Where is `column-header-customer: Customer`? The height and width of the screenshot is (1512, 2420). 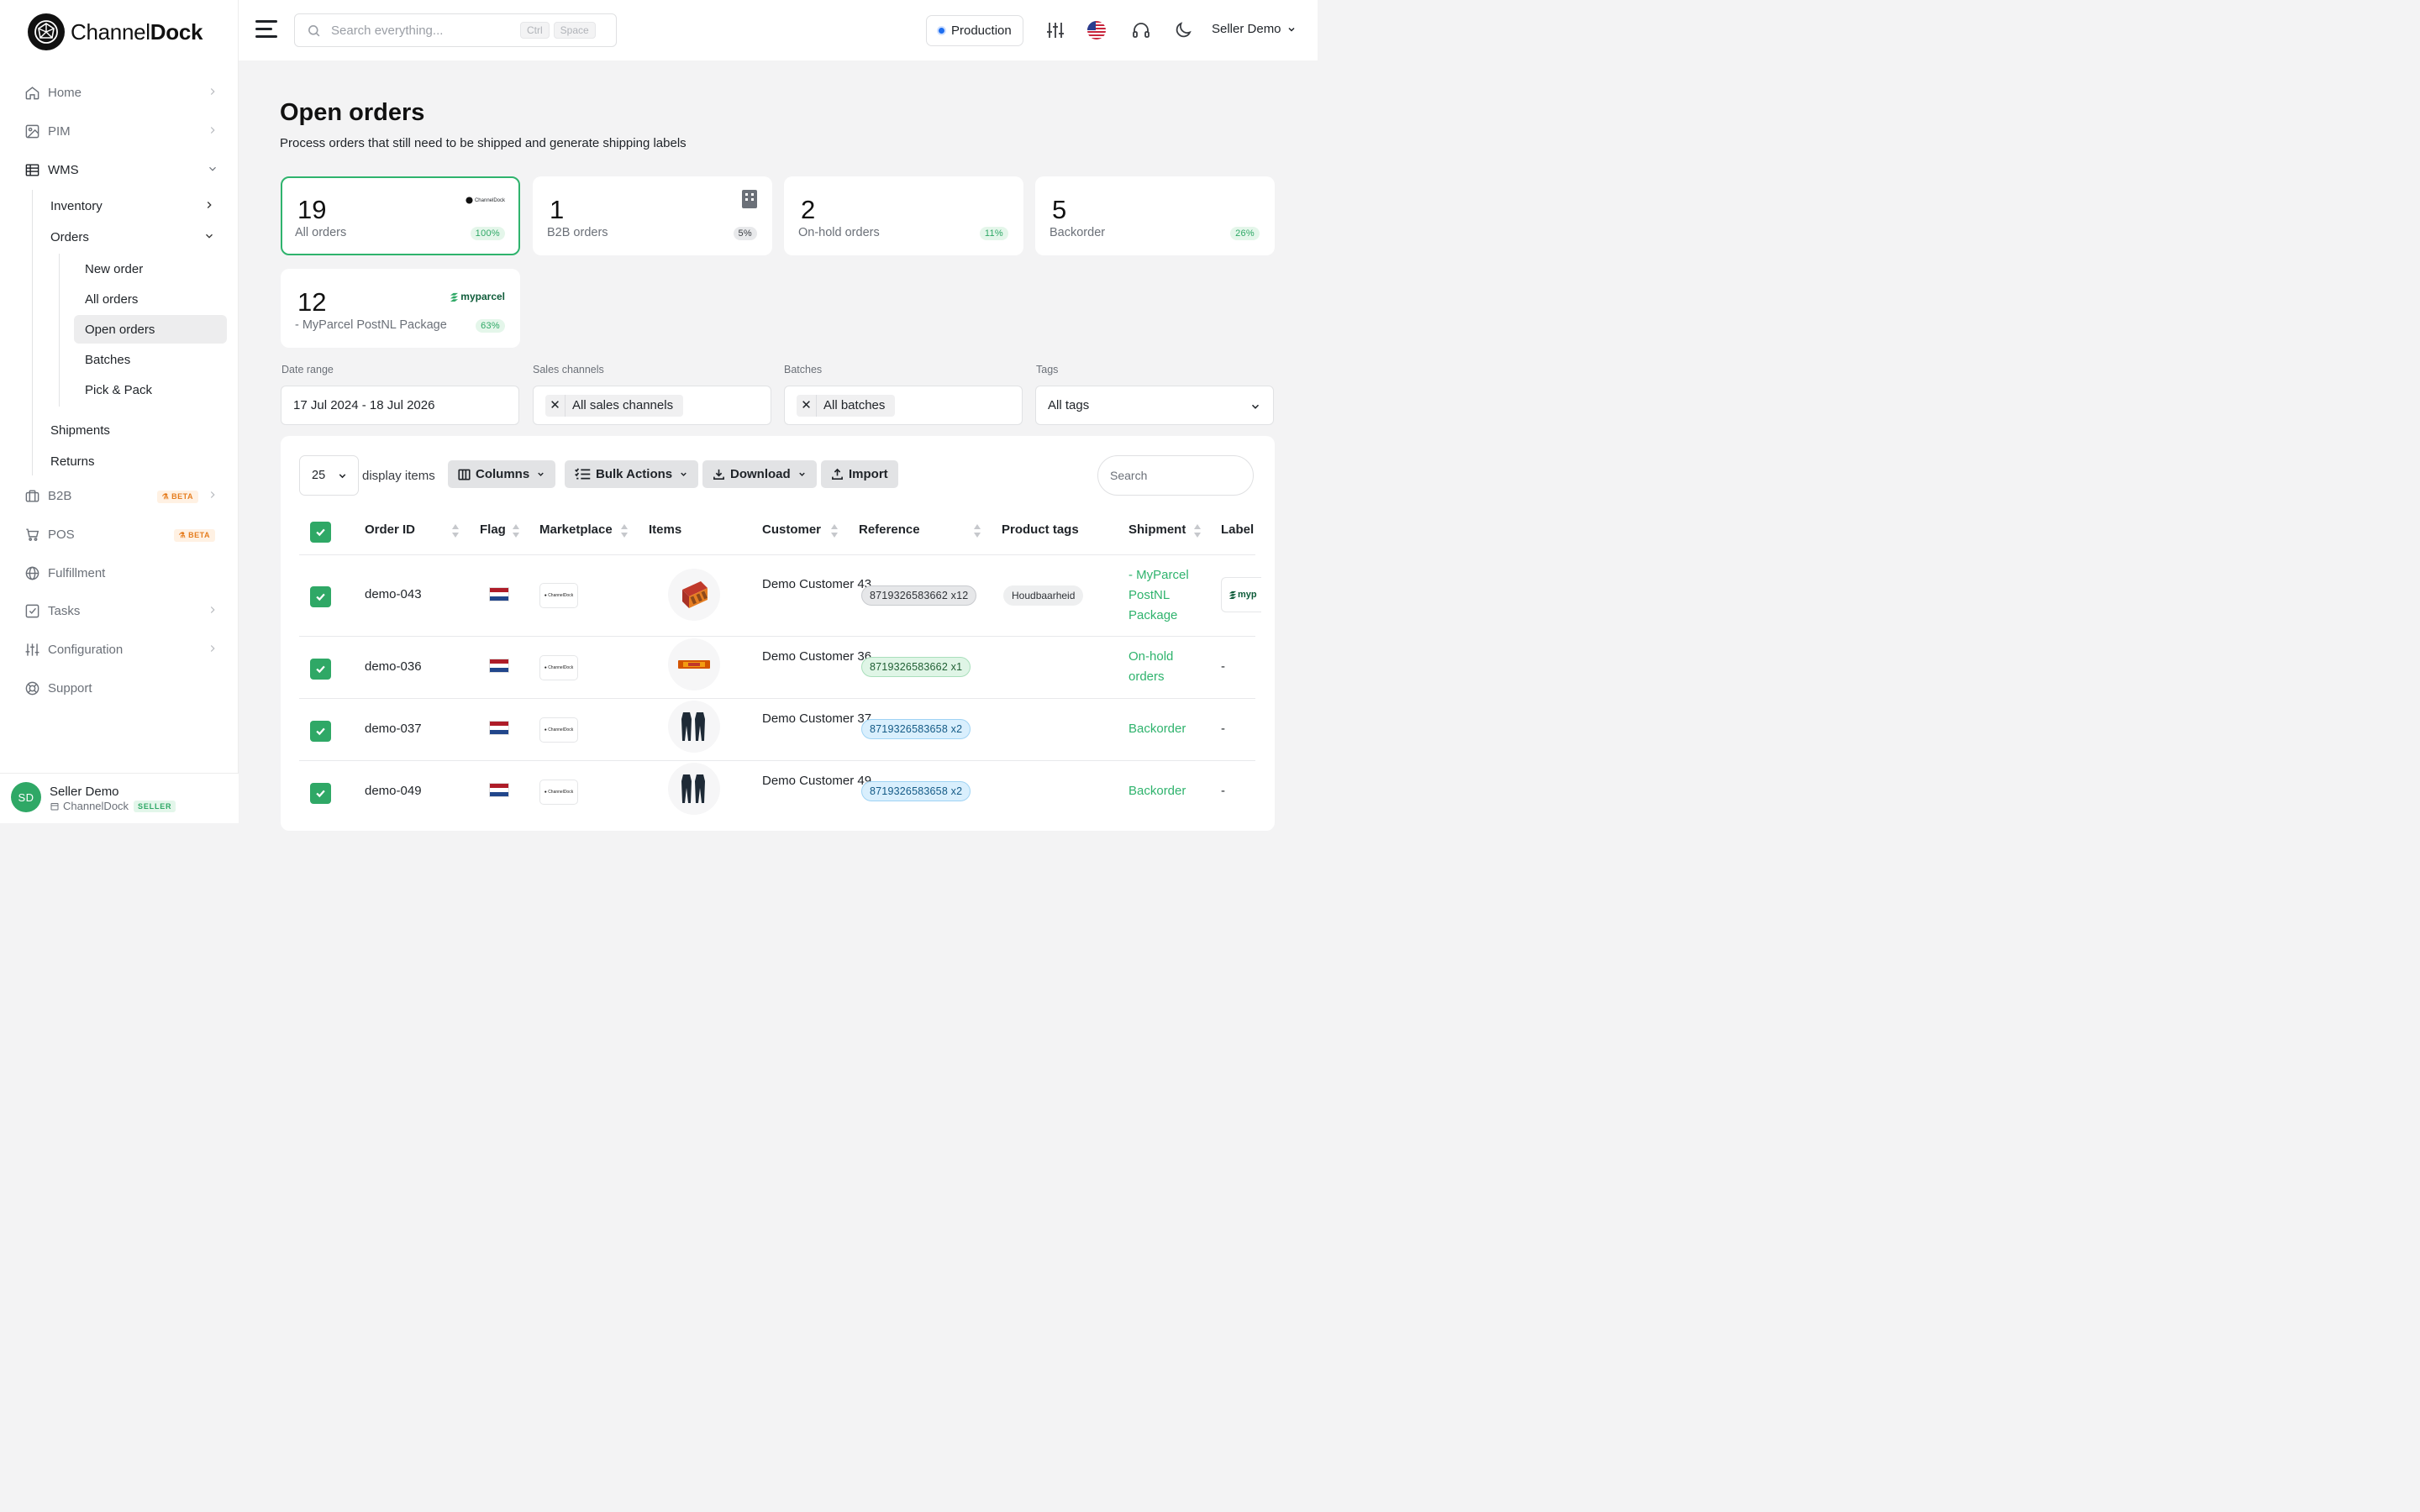
column-header-customer: Customer is located at coordinates (792, 529).